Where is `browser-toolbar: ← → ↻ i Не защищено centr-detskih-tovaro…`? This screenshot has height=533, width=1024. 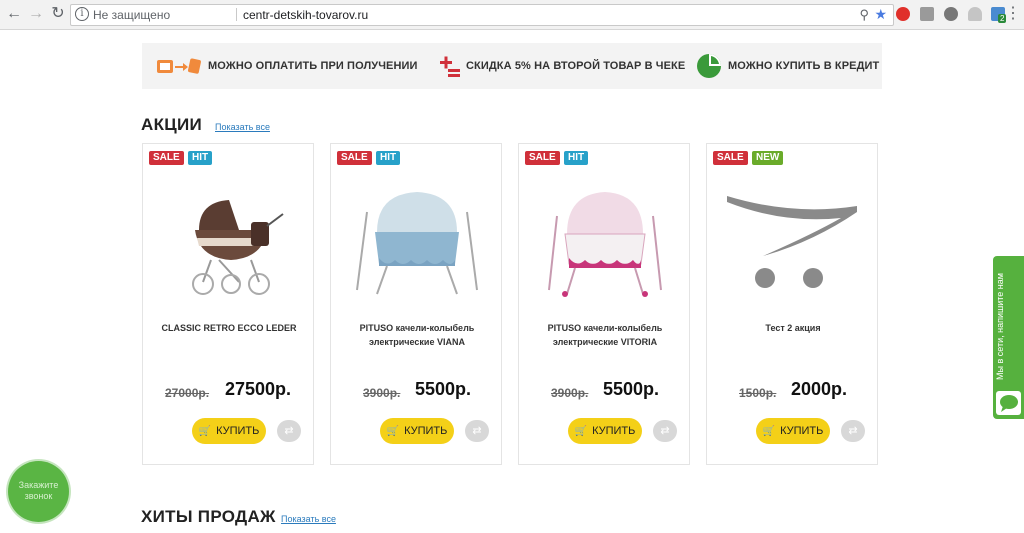 browser-toolbar: ← → ↻ i Не защищено centr-detskih-tovaro… is located at coordinates (512, 15).